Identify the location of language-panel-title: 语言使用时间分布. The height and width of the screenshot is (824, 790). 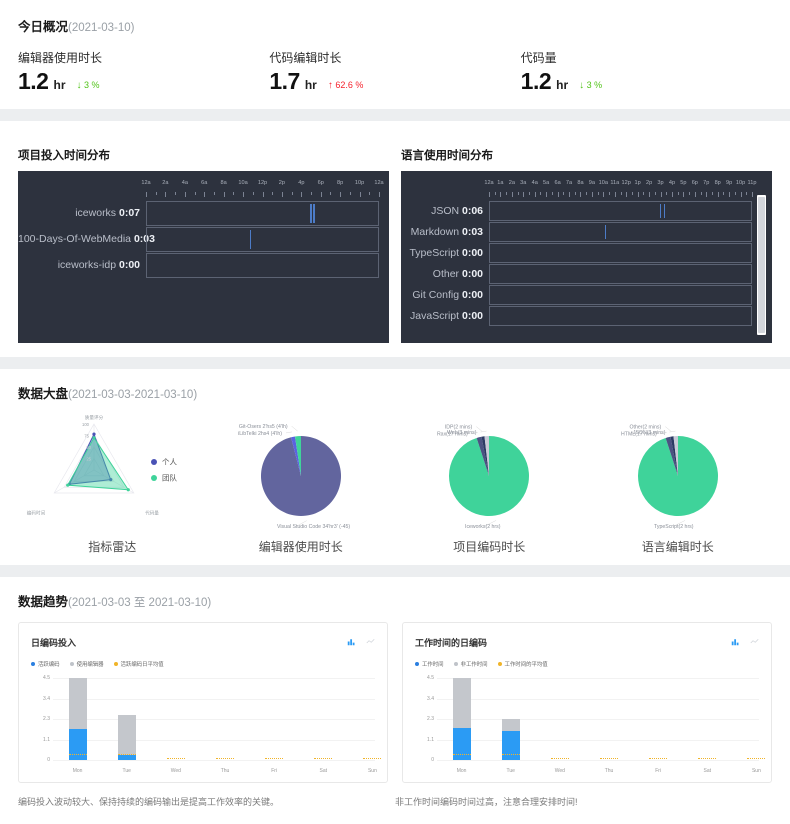
(447, 156).